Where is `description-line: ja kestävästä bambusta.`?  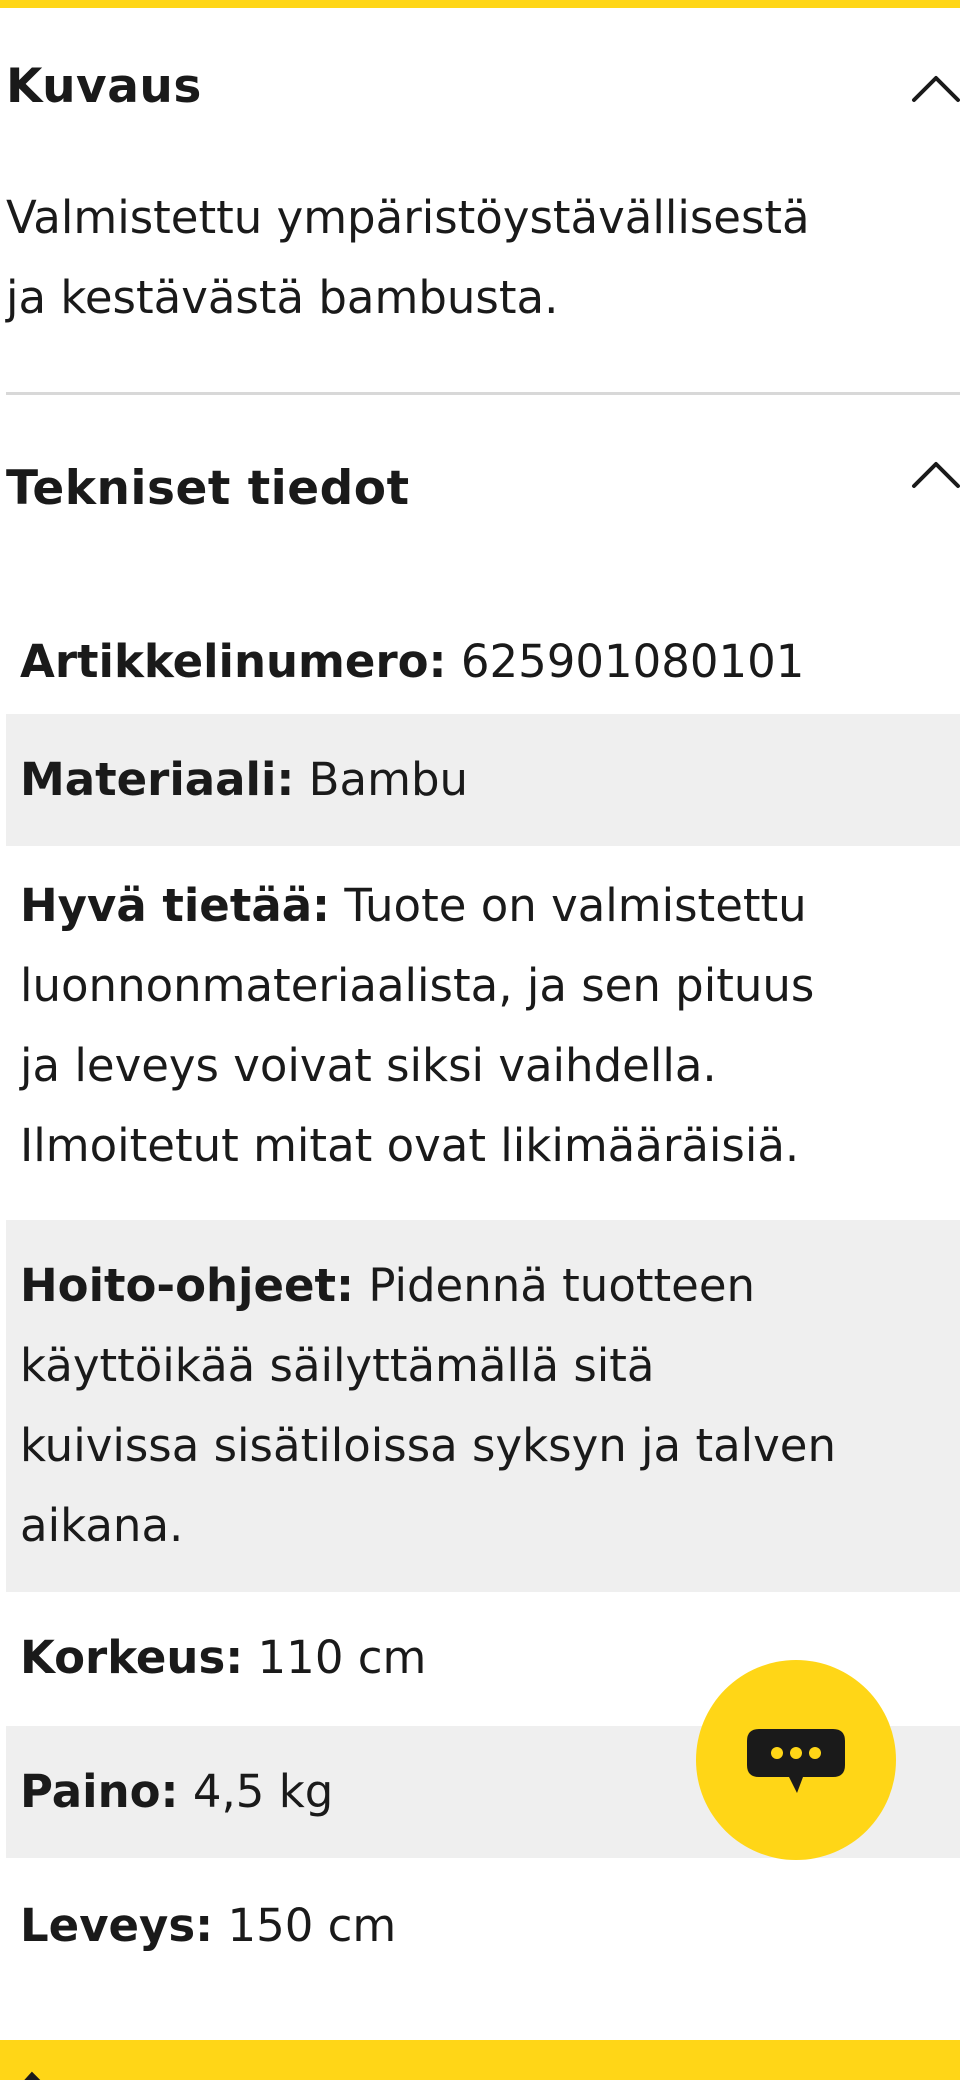 description-line: ja kestävästä bambusta. is located at coordinates (282, 297).